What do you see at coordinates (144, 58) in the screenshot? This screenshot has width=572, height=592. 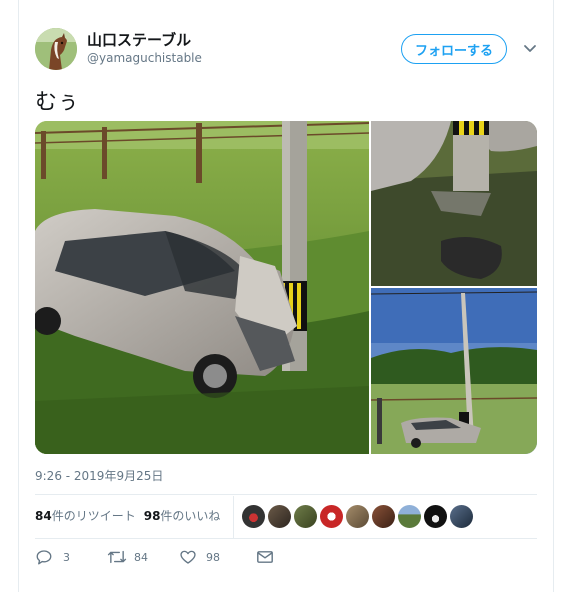 I see `user-handle: @yamaguchistable` at bounding box center [144, 58].